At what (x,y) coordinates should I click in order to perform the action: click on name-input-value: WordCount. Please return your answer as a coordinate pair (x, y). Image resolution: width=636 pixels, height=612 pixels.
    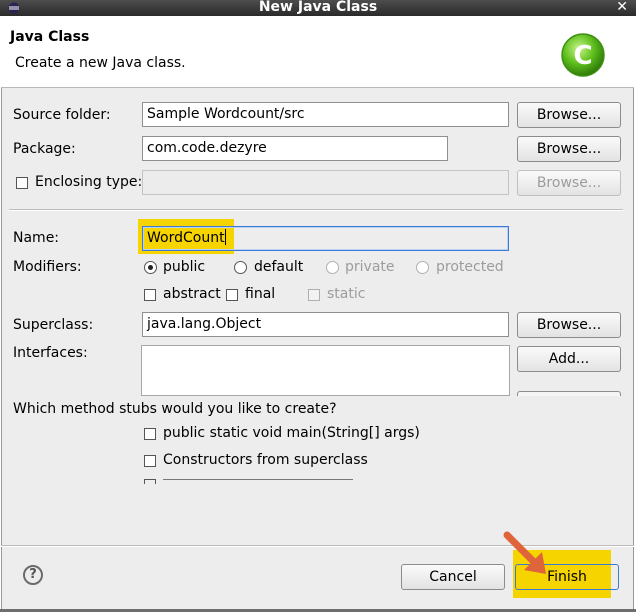
    Looking at the image, I should click on (186, 238).